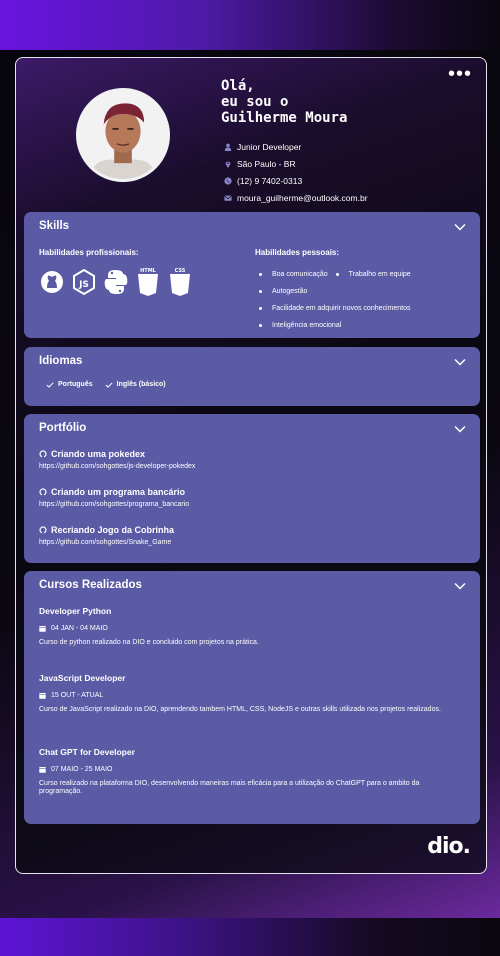  Describe the element at coordinates (283, 291) in the screenshot. I see `list-item: Autogestão` at that location.